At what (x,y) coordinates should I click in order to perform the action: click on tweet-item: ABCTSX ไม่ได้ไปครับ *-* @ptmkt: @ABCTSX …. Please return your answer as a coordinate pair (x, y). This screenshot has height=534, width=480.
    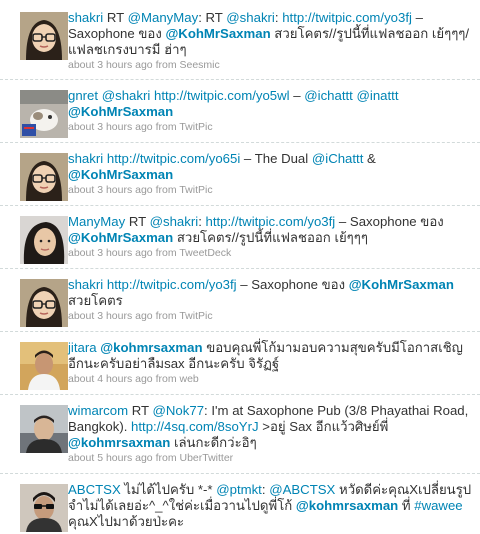
    Looking at the image, I should click on (240, 504).